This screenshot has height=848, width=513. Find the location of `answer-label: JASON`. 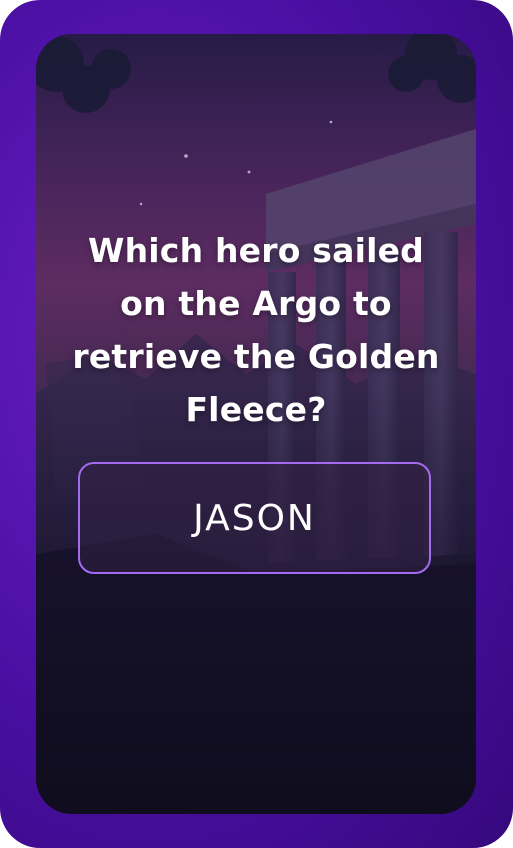

answer-label: JASON is located at coordinates (254, 518).